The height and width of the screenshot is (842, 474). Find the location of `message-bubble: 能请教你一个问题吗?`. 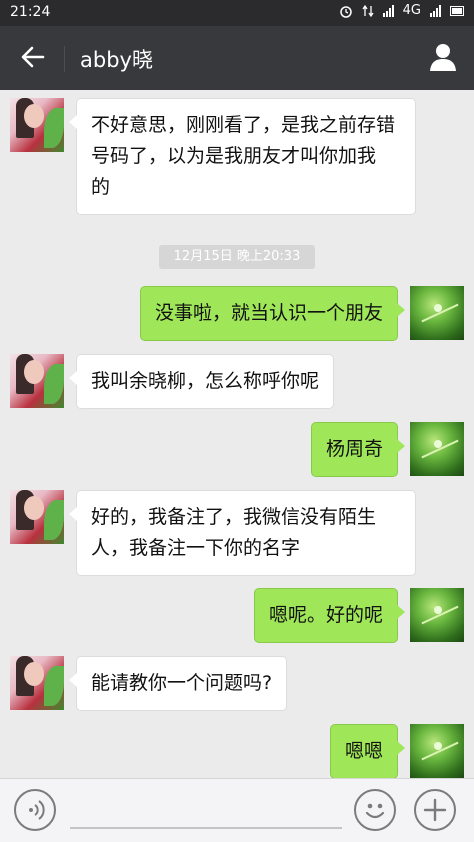

message-bubble: 能请教你一个问题吗? is located at coordinates (178, 683).